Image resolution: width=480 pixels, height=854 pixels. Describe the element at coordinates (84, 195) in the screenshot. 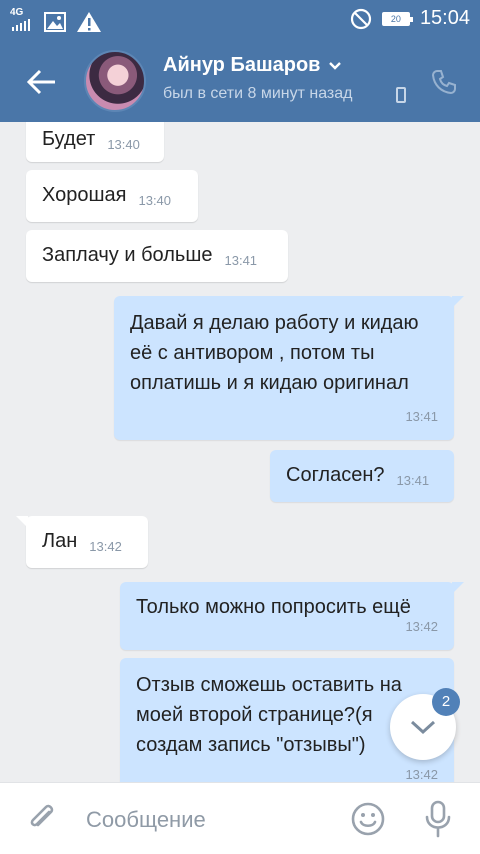

I see `message-text: Хорошая` at that location.